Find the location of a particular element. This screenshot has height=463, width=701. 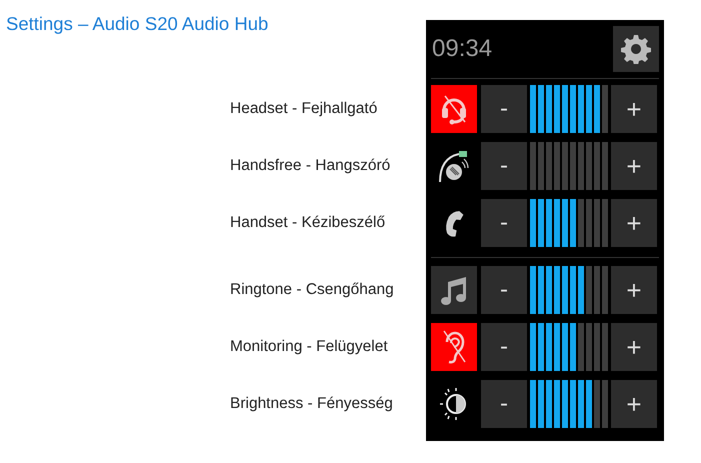

settings-icon is located at coordinates (636, 49).